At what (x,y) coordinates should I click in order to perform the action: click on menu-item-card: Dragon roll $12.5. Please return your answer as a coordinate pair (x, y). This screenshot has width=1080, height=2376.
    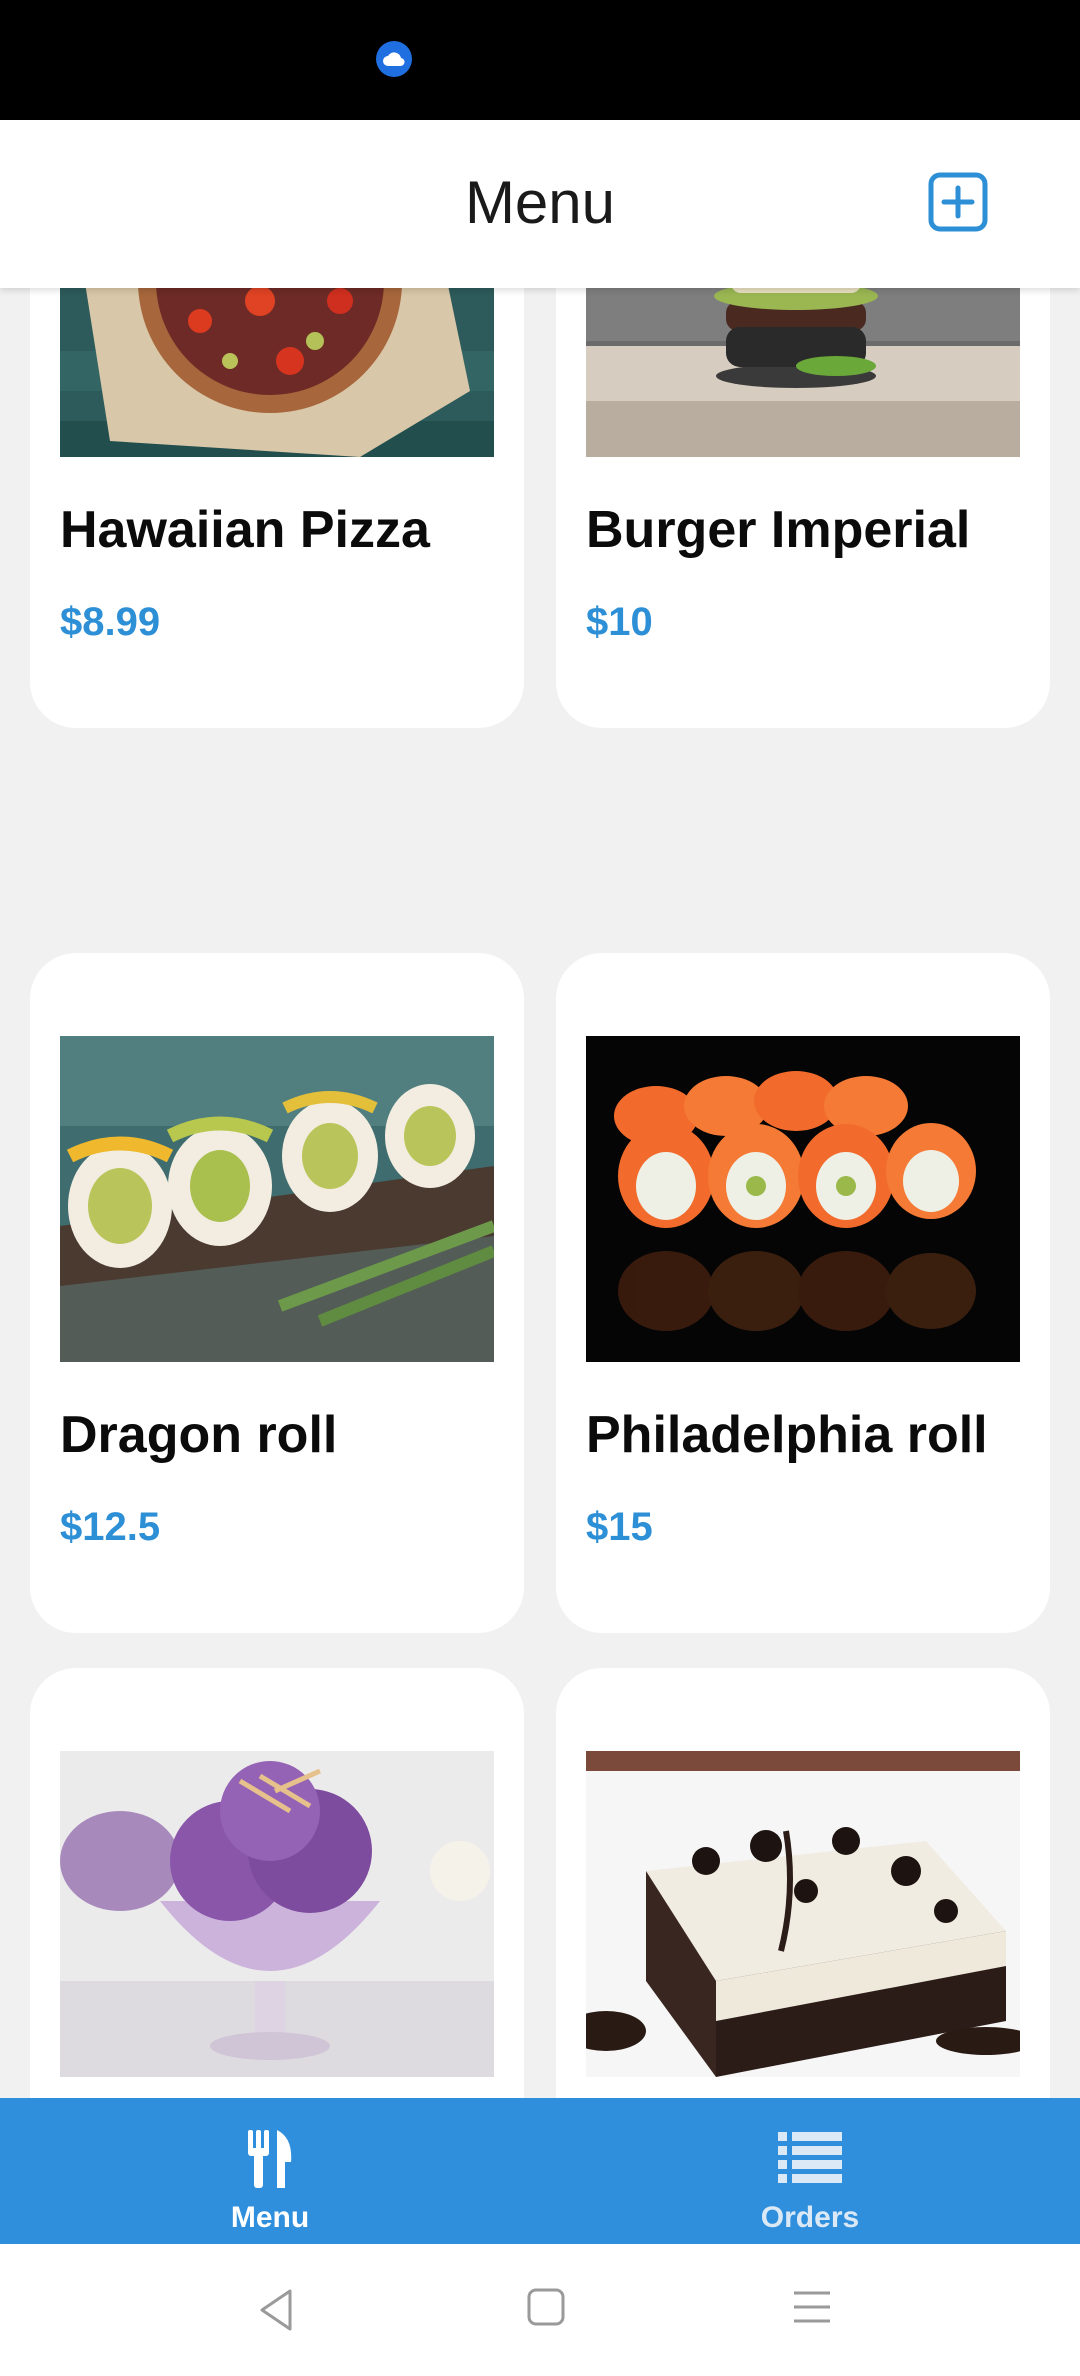
    Looking at the image, I should click on (277, 1293).